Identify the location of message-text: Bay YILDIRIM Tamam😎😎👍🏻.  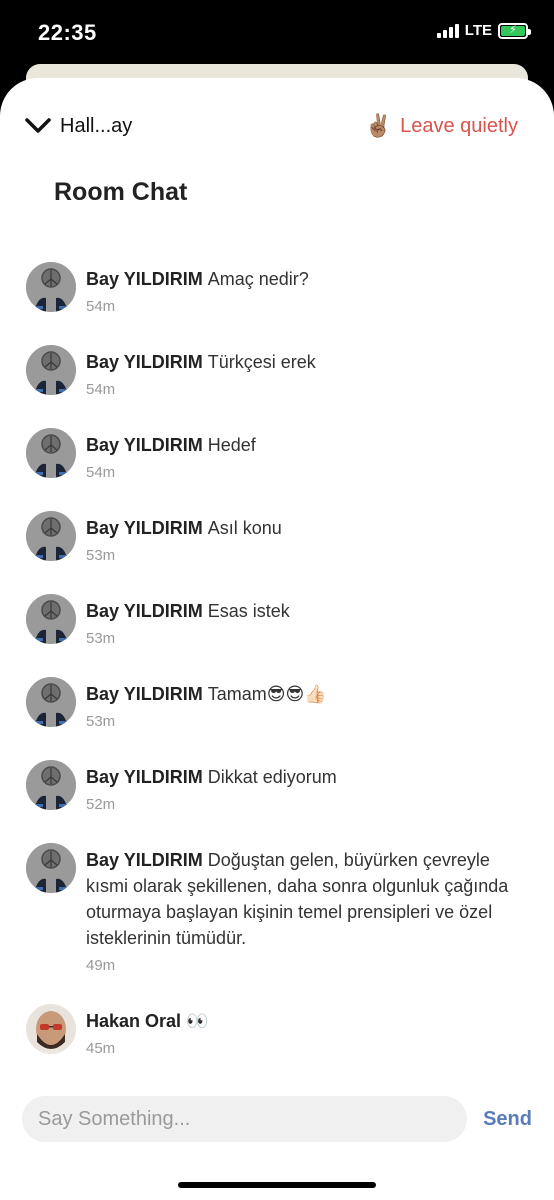
(308, 694).